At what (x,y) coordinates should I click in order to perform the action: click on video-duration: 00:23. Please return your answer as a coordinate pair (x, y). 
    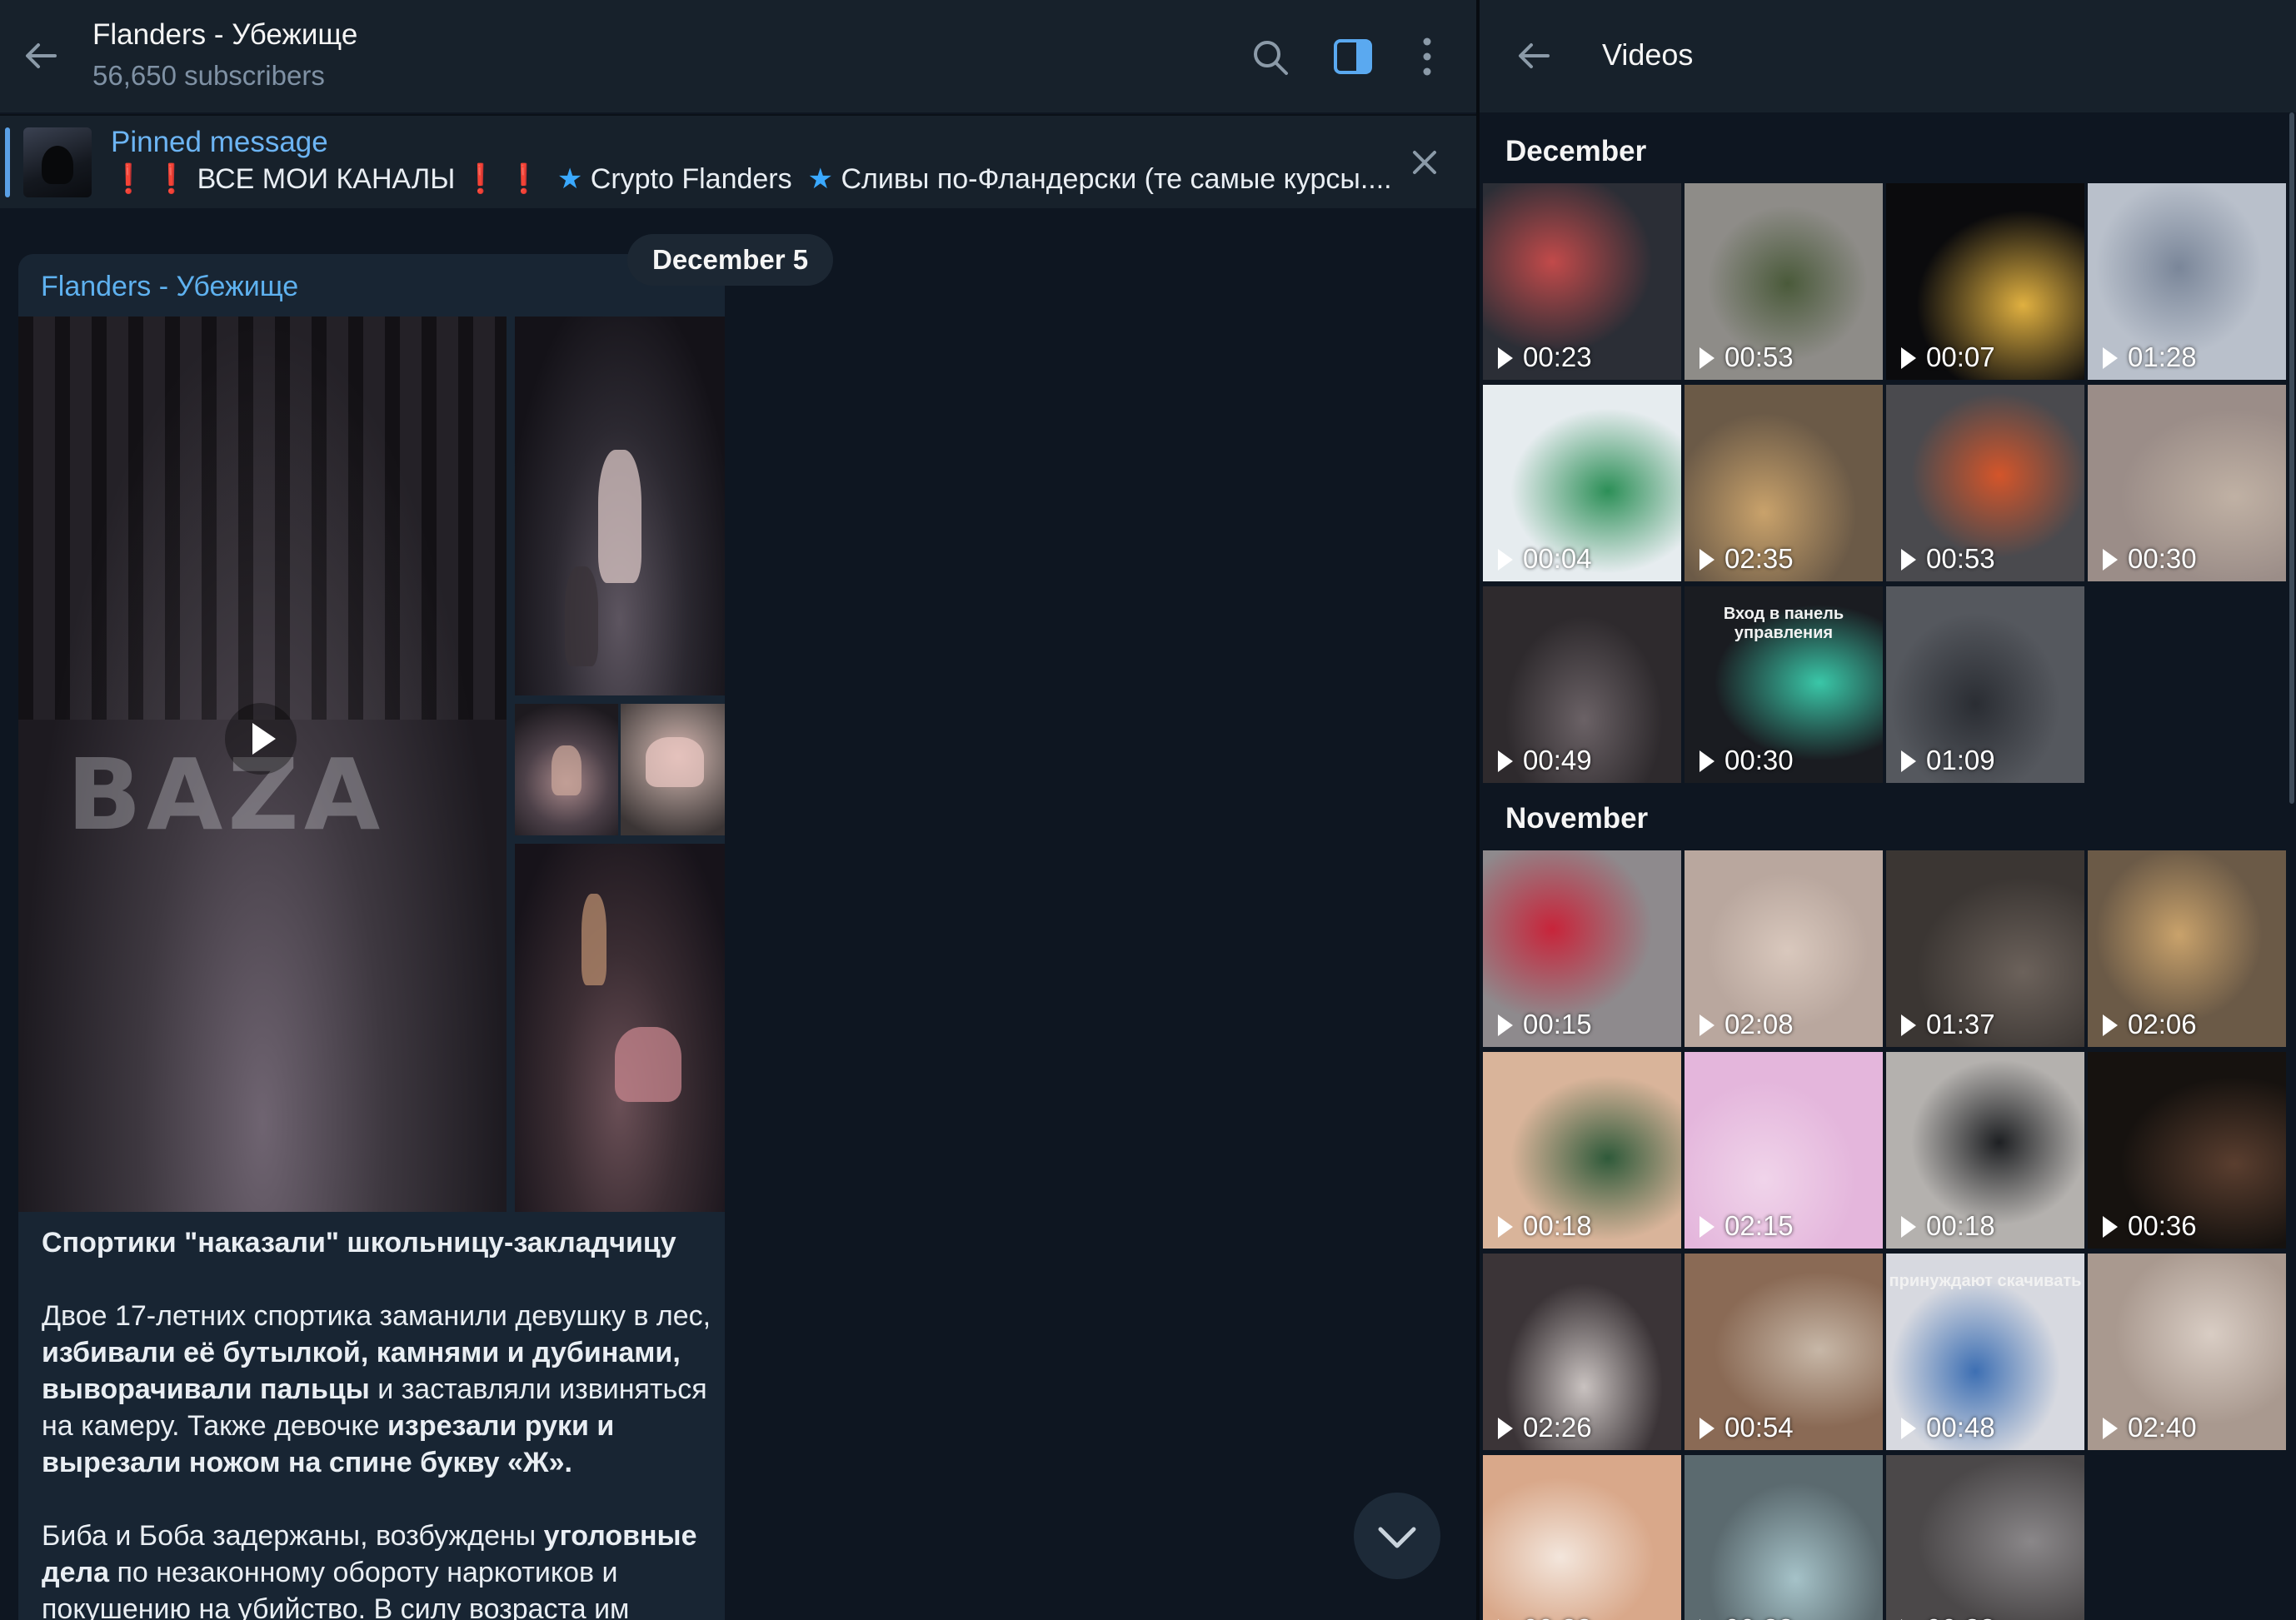
    Looking at the image, I should click on (1545, 357).